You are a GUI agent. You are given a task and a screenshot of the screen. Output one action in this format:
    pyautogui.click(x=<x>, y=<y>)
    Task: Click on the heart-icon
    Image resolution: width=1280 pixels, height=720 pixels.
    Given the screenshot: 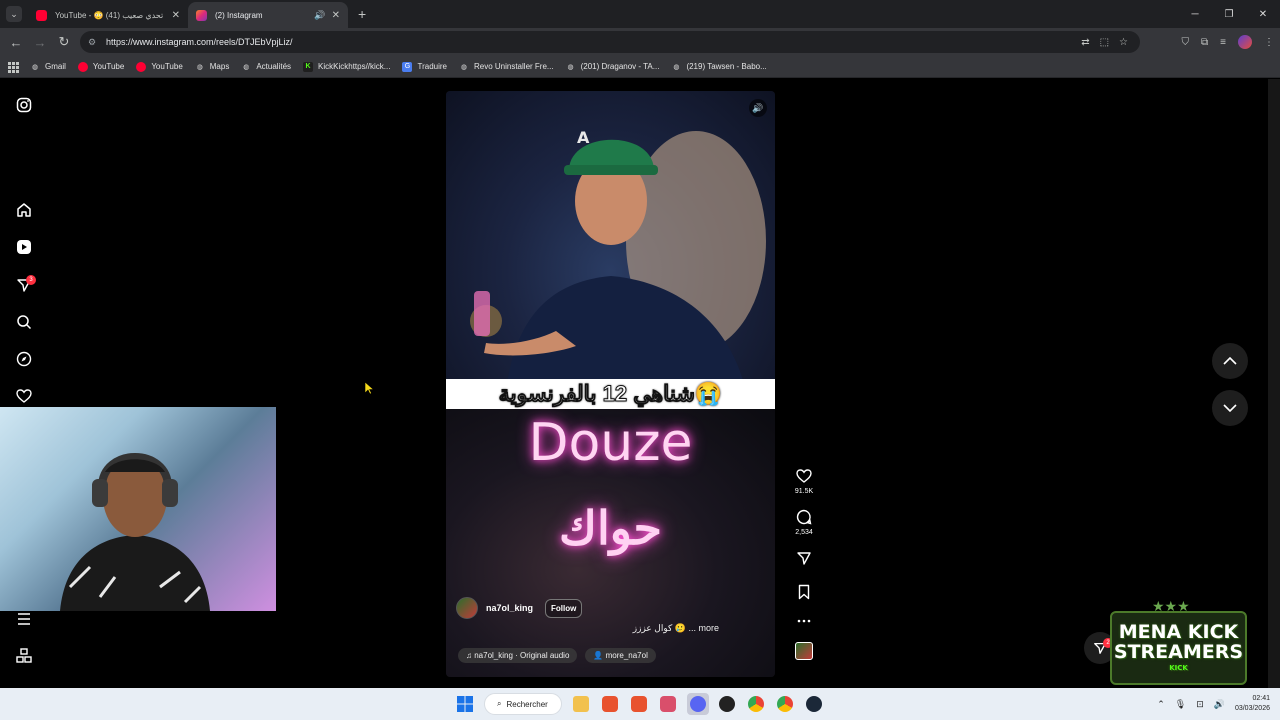 What is the action you would take?
    pyautogui.click(x=24, y=396)
    